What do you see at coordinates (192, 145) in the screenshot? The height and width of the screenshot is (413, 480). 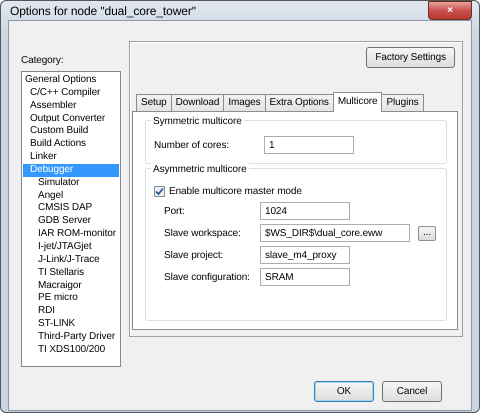 I see `field-label: Number of cores:` at bounding box center [192, 145].